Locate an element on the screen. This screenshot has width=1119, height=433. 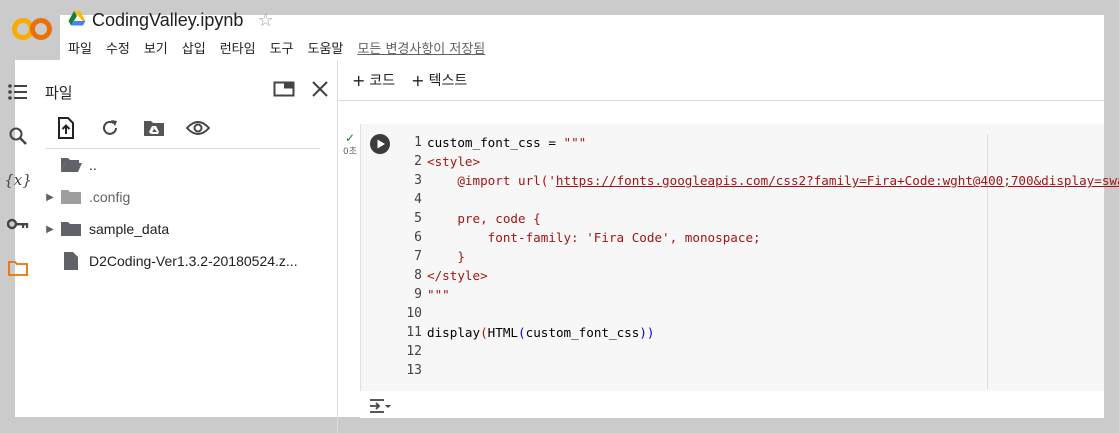
key-icon is located at coordinates (18, 224).